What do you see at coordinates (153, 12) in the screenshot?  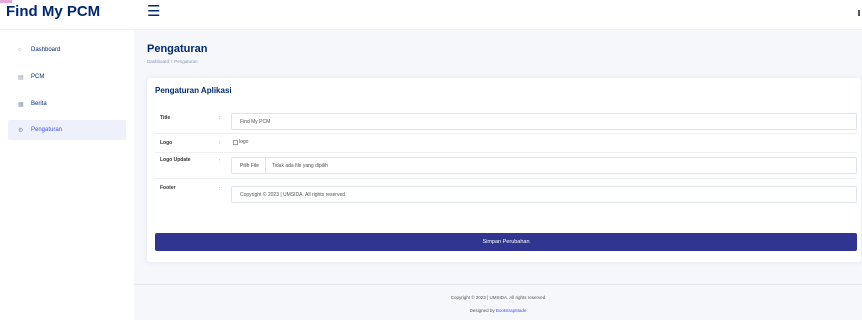 I see `hamburger-icon: ☰` at bounding box center [153, 12].